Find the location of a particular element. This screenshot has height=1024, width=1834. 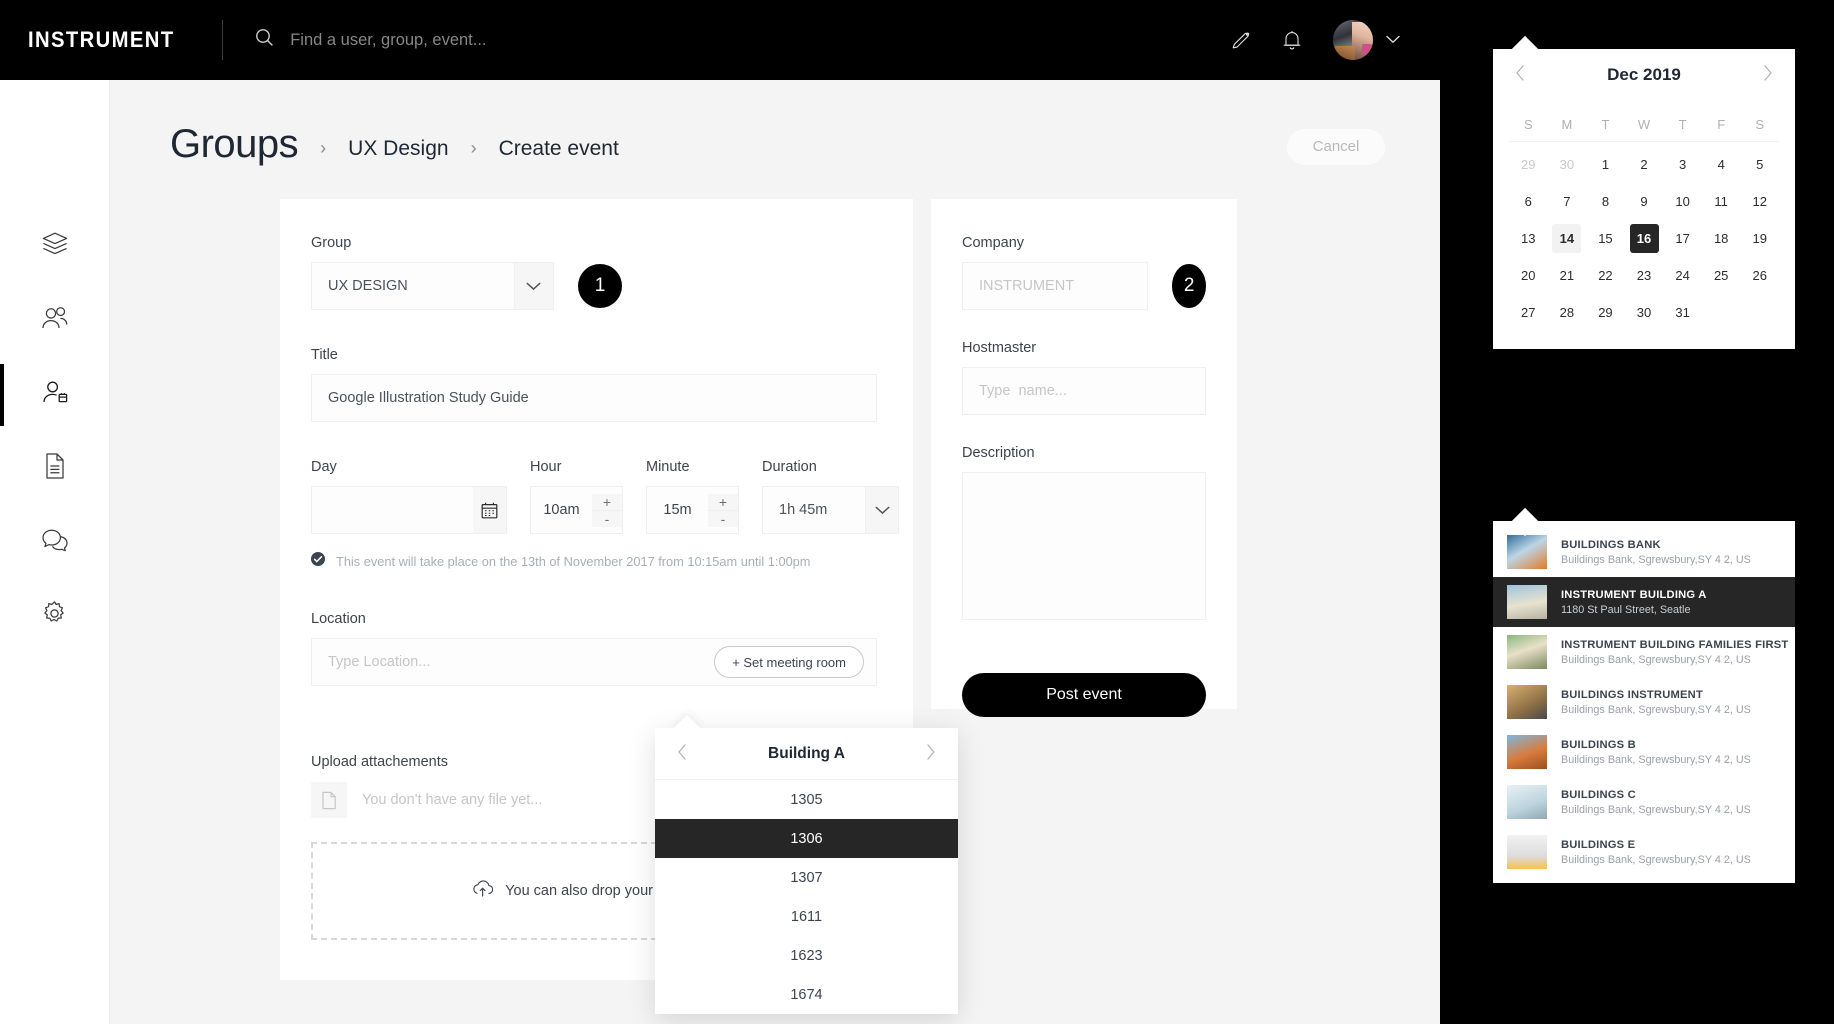

title-input is located at coordinates (594, 398).